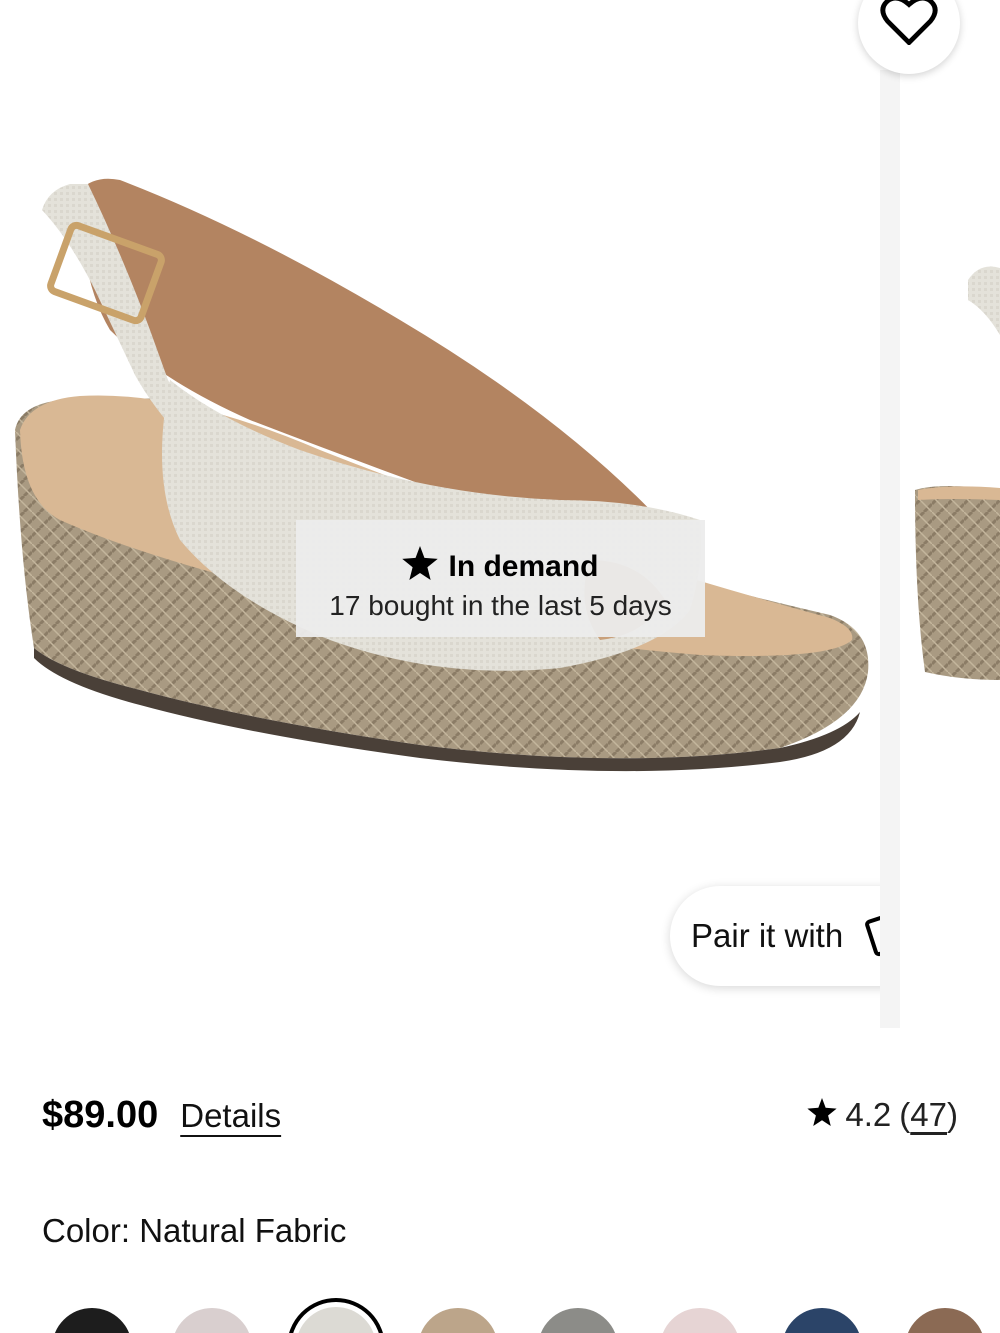 The height and width of the screenshot is (1333, 1000). Describe the element at coordinates (500, 1311) in the screenshot. I see `color-swatches` at that location.